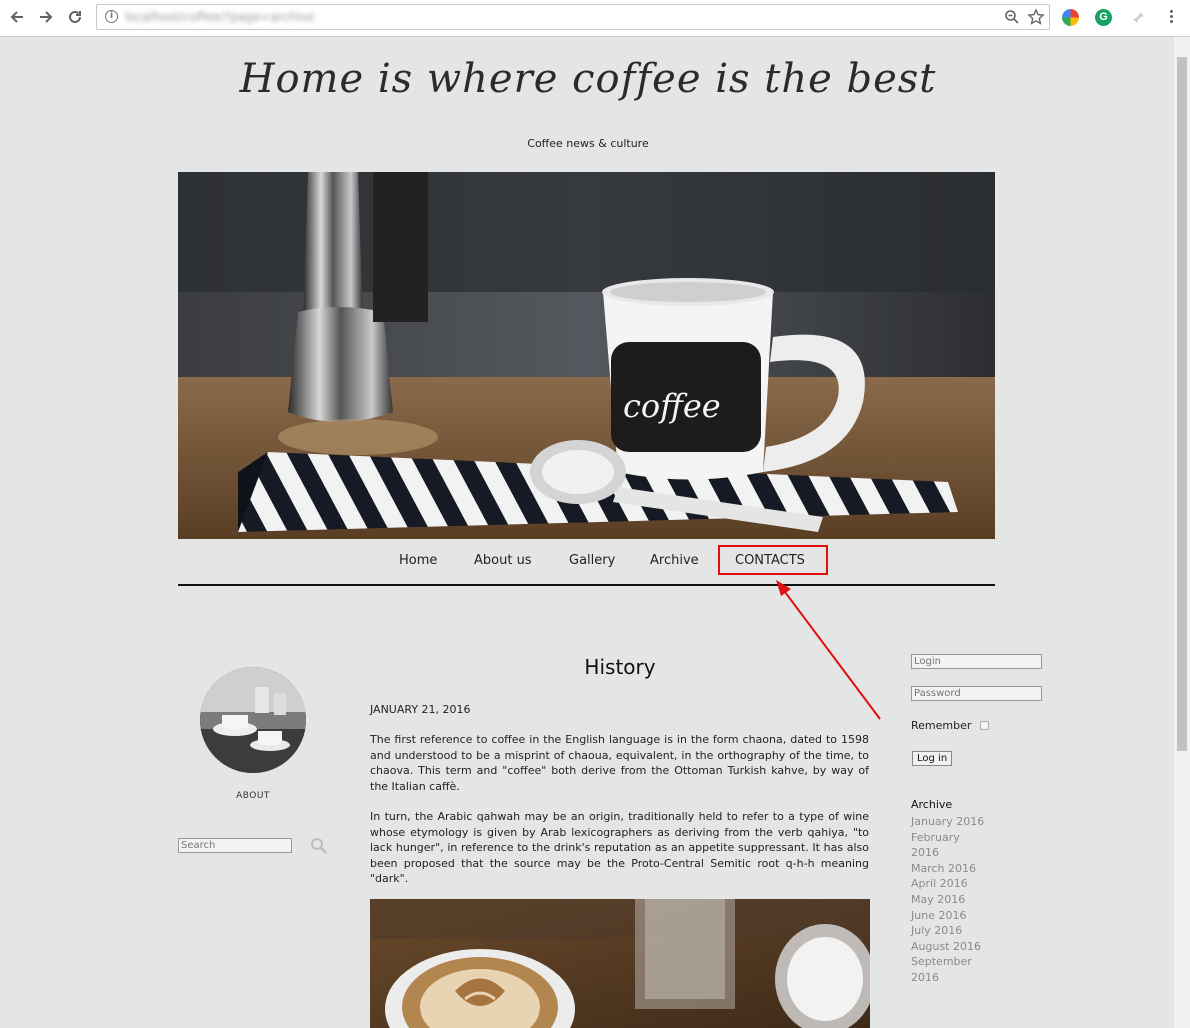 The width and height of the screenshot is (1190, 1028). What do you see at coordinates (674, 560) in the screenshot?
I see `nav-archive: Archive` at bounding box center [674, 560].